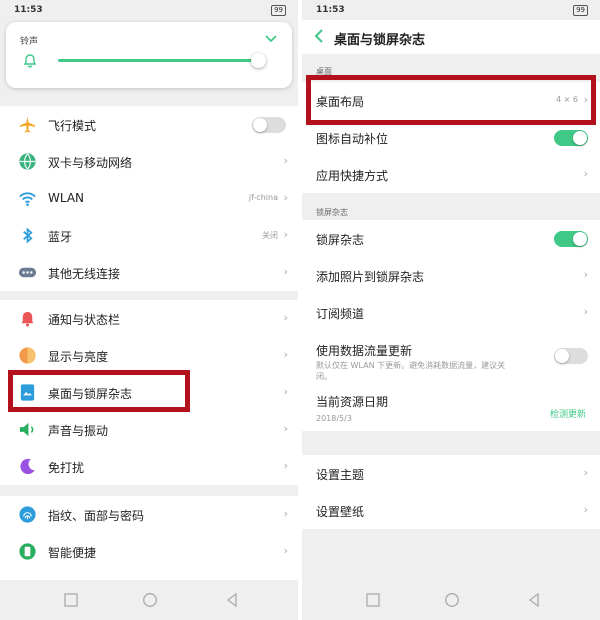 The width and height of the screenshot is (600, 620). I want to click on ringtone-card: 铃声, so click(149, 55).